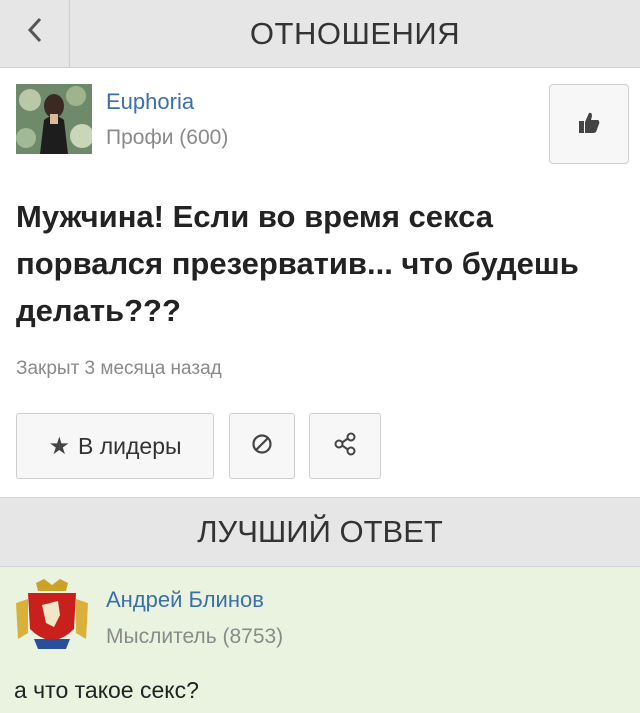  I want to click on question-author: Euphoria Профи (600), so click(216, 119).